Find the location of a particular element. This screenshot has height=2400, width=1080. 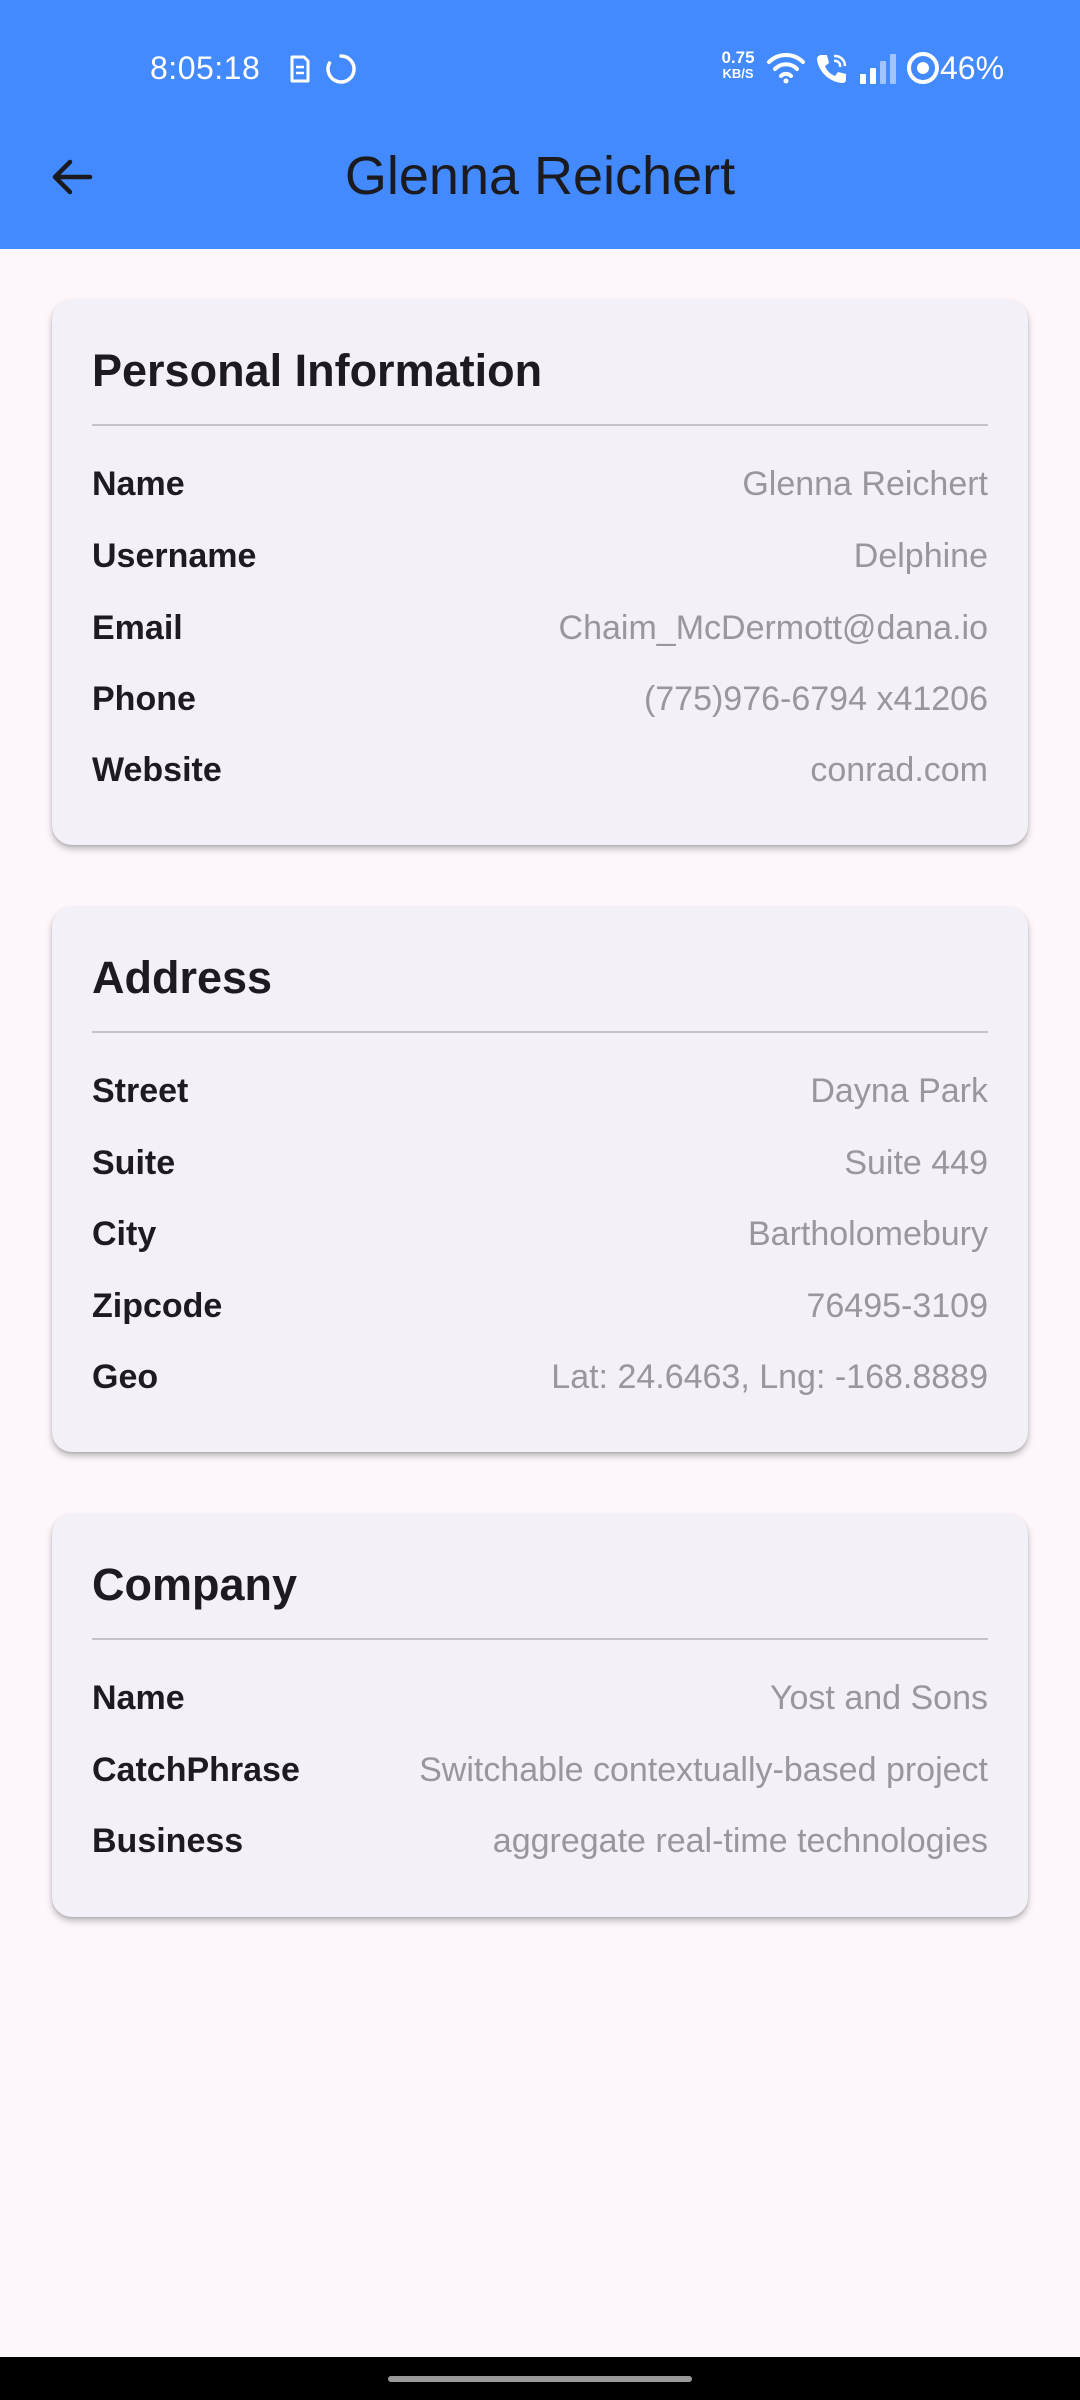

address-row-street: Street Dayna Park is located at coordinates (540, 1091).